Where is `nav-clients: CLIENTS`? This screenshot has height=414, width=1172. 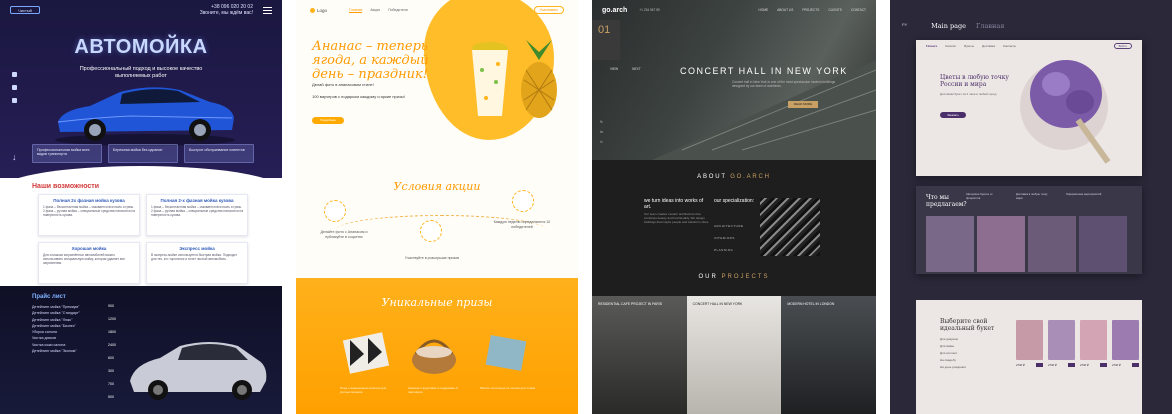 nav-clients: CLIENTS is located at coordinates (834, 10).